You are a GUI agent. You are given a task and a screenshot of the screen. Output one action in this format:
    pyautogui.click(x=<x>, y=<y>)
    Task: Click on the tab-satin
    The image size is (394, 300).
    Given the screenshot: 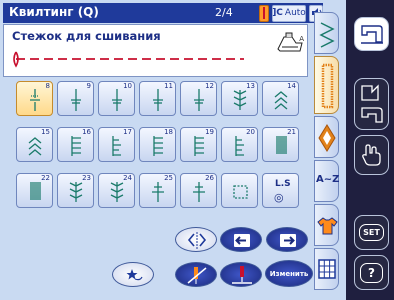 What is the action you would take?
    pyautogui.click(x=326, y=85)
    